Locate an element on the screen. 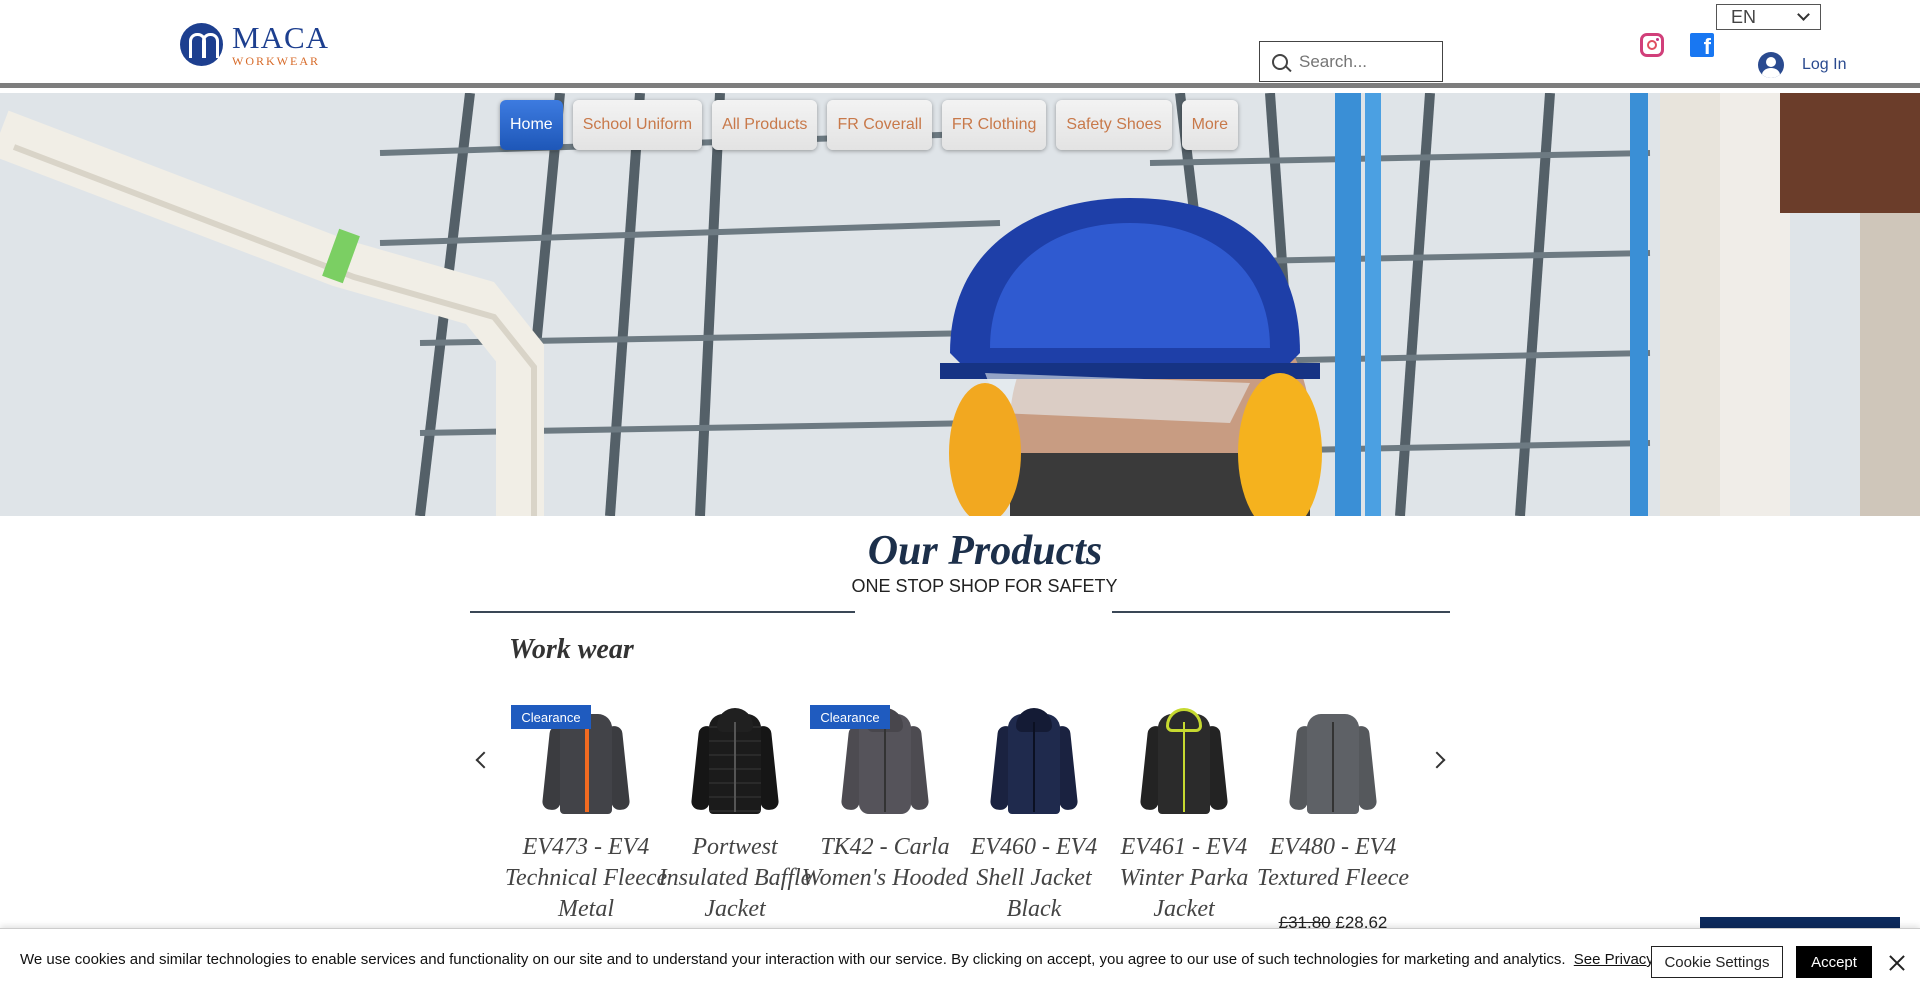  close-icon is located at coordinates (1897, 963).